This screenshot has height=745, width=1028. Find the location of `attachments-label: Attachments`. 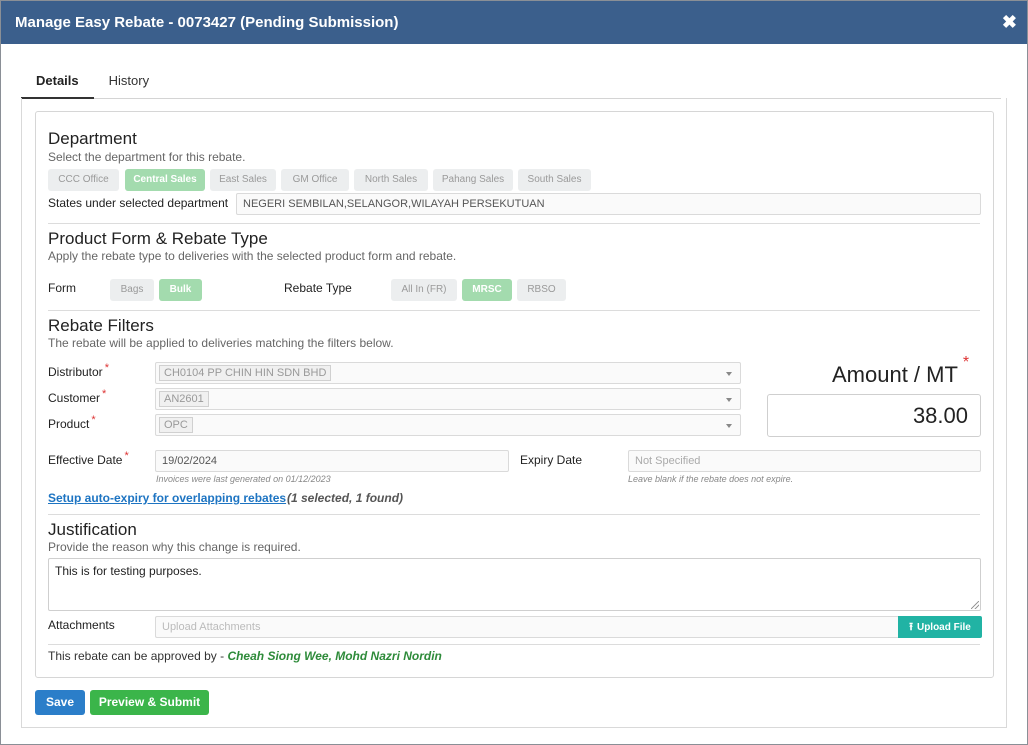

attachments-label: Attachments is located at coordinates (81, 625).